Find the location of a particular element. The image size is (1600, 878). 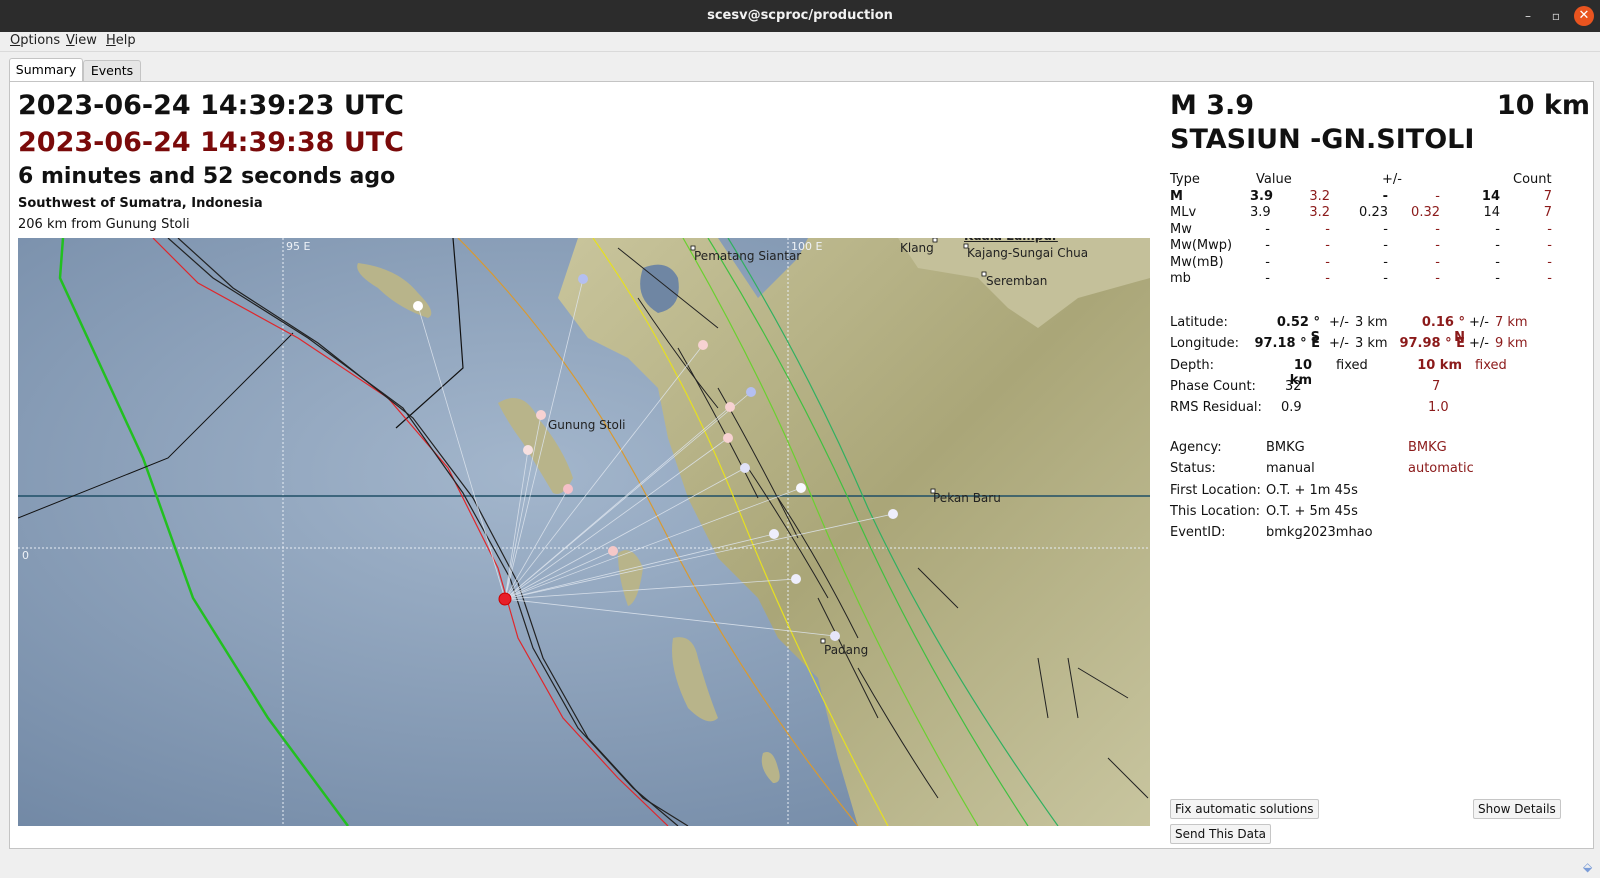

send-this-data-button: Send This Data is located at coordinates (1221, 834).